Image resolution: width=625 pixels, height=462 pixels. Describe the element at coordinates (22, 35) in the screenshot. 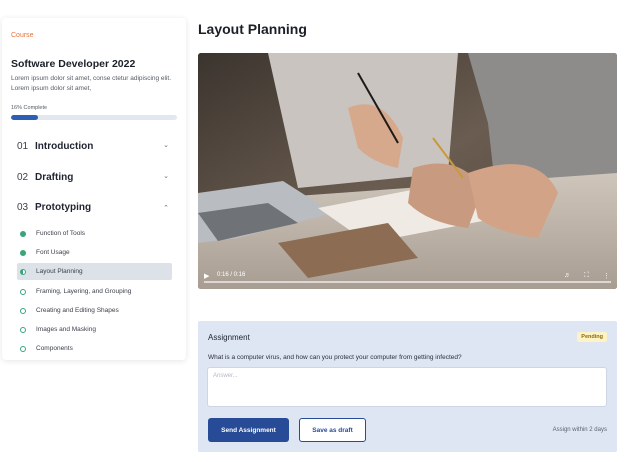

I see `breadcrumb: Course` at that location.